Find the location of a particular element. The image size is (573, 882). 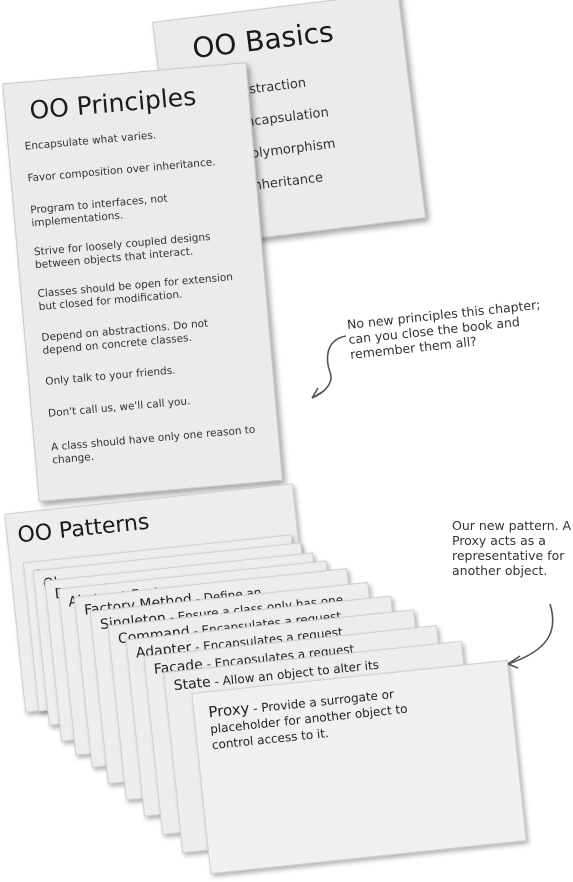

oo-principles-title: OO Principles is located at coordinates (113, 103).